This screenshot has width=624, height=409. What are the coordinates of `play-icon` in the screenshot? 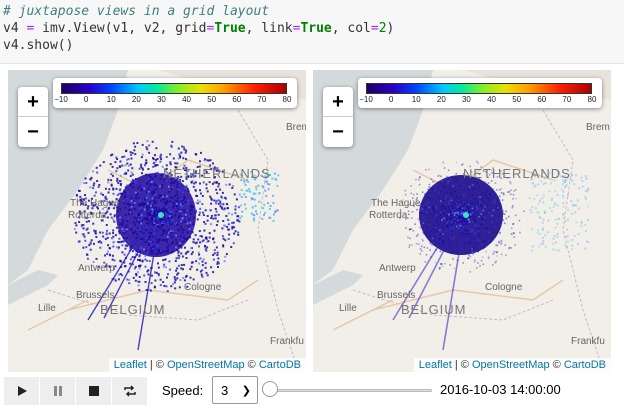 It's located at (22, 391).